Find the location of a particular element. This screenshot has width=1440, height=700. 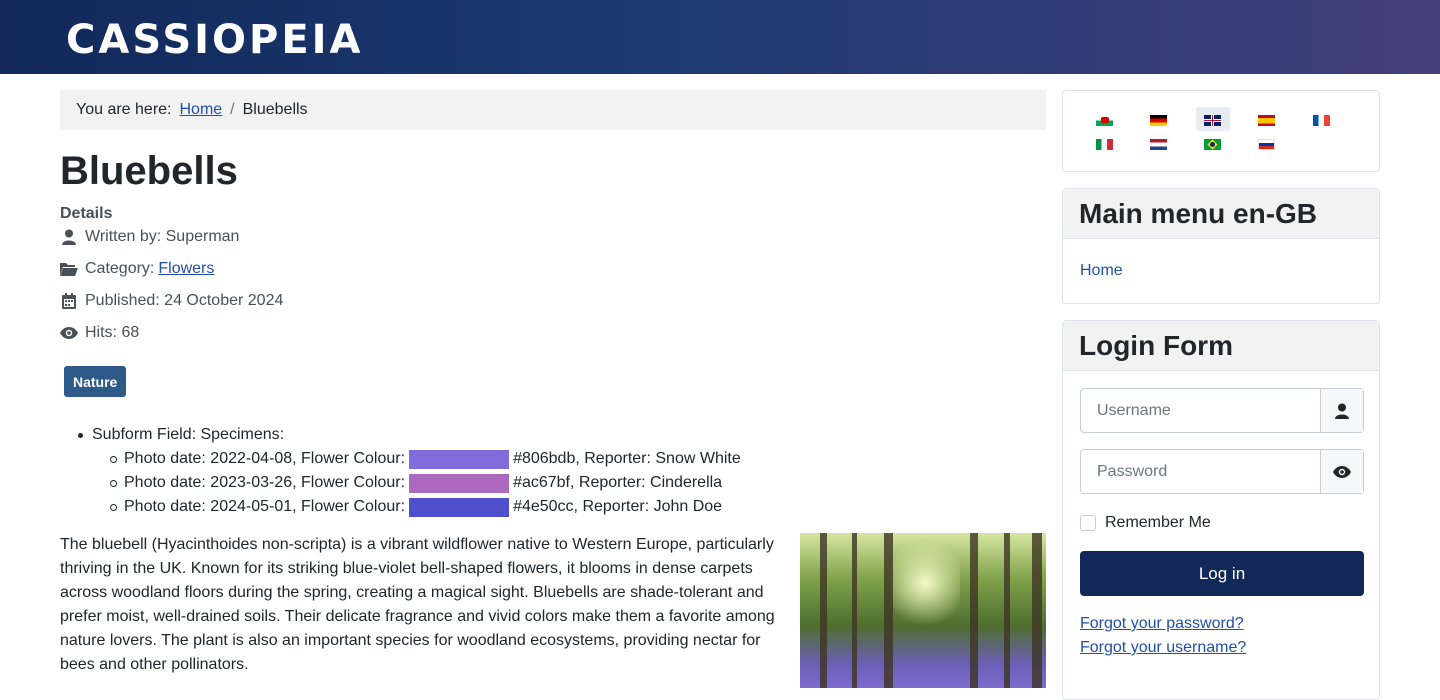

flag-gb-icon is located at coordinates (1212, 120).